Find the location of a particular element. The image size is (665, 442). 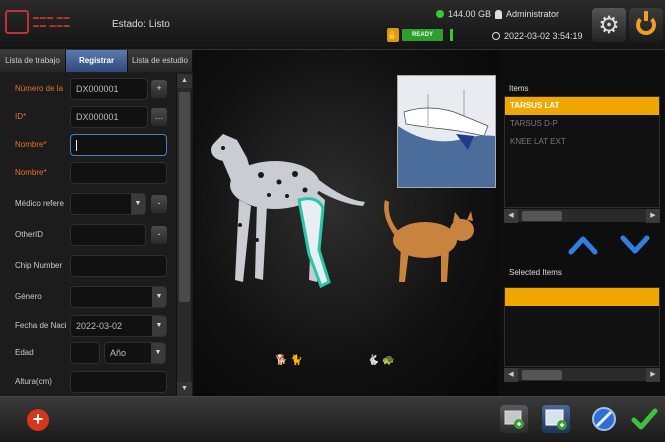

form-scrollbar: ▲ ▼ is located at coordinates (184, 235).